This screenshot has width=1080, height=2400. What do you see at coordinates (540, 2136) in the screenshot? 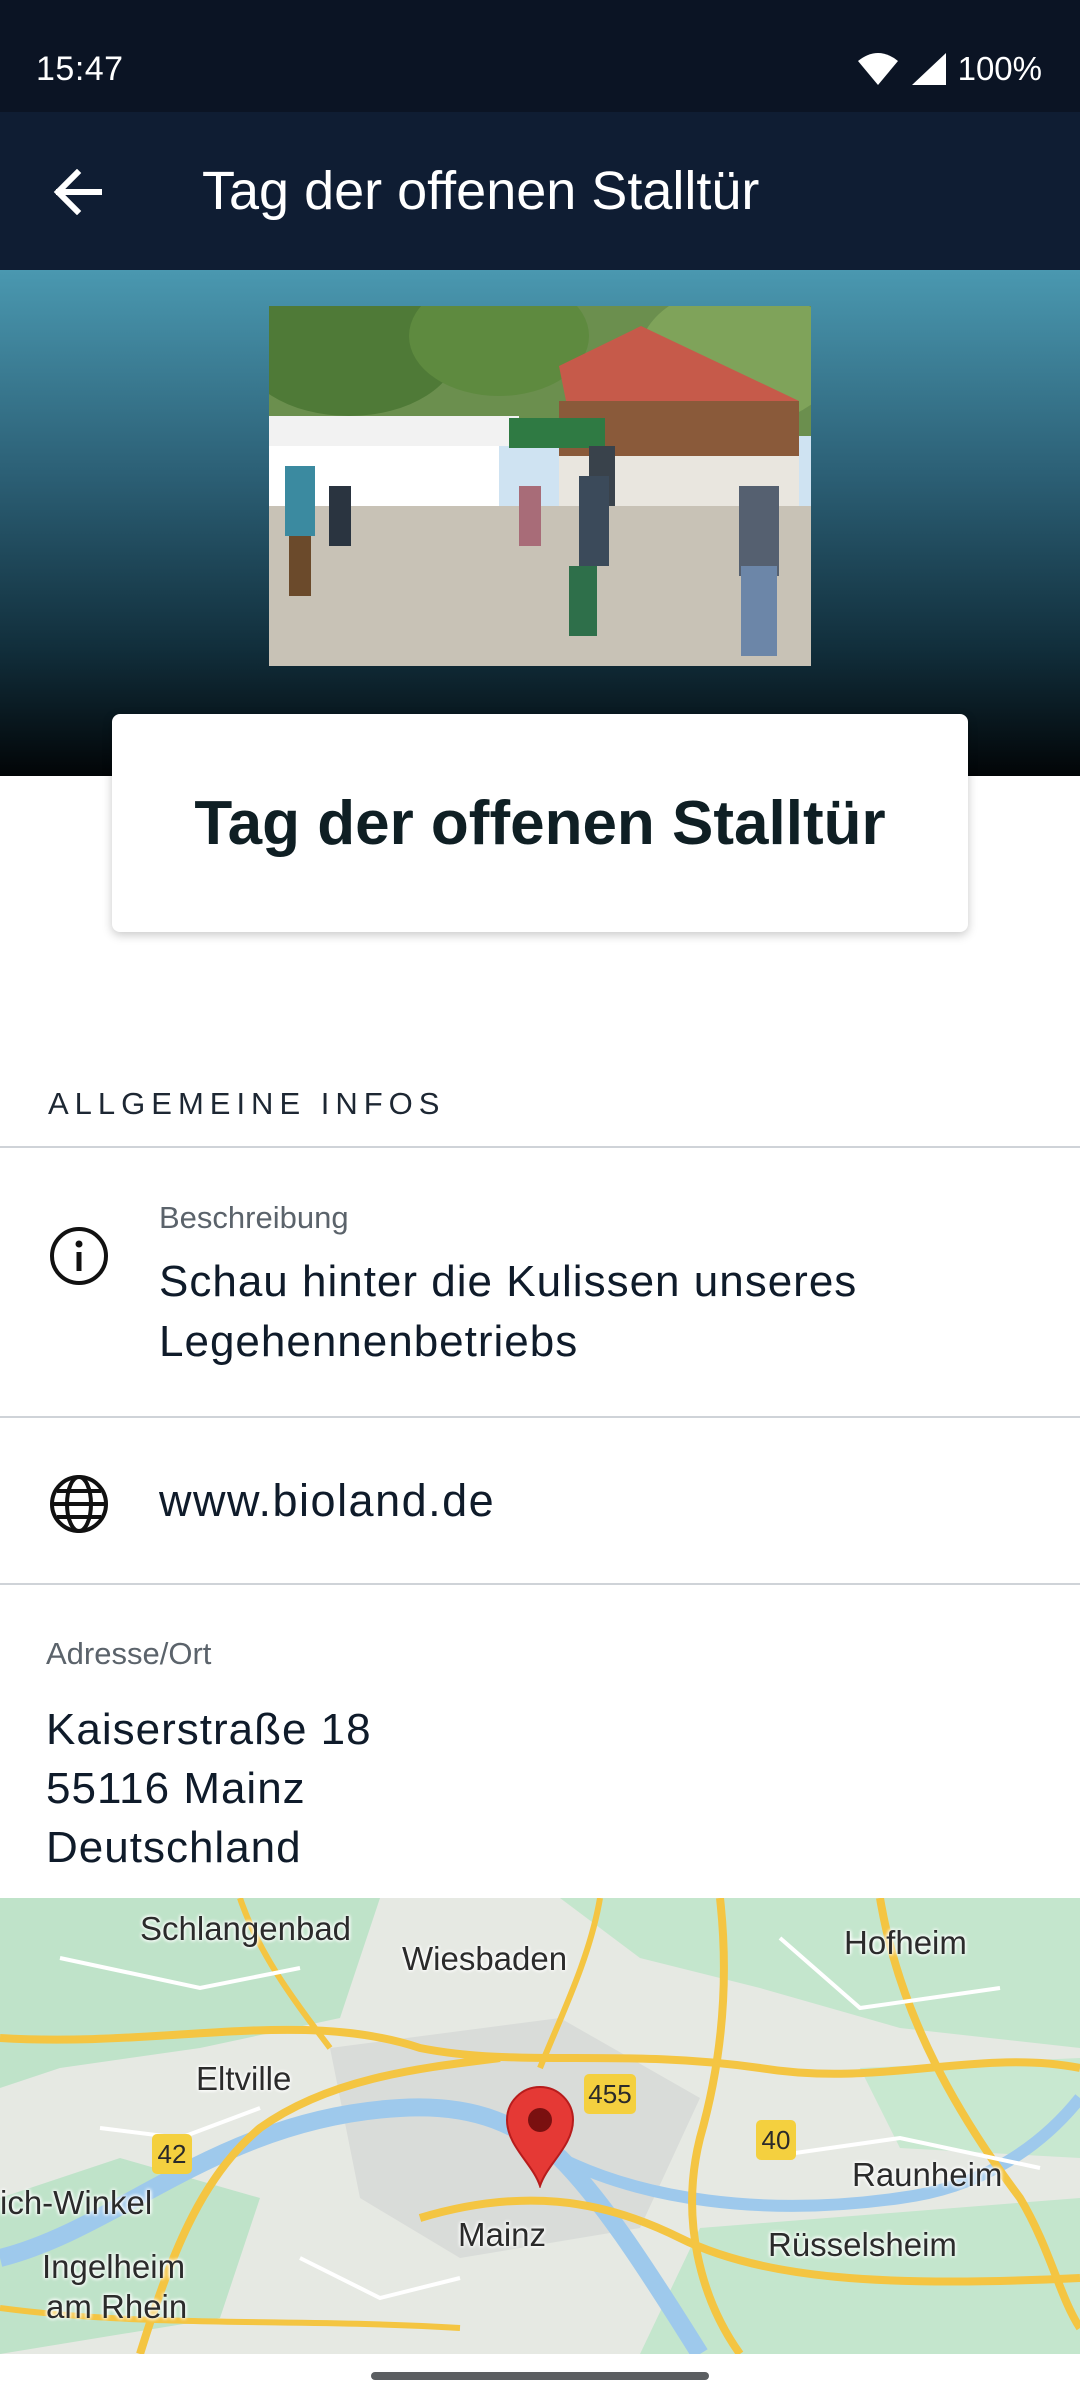
I see `map-pin-icon` at bounding box center [540, 2136].